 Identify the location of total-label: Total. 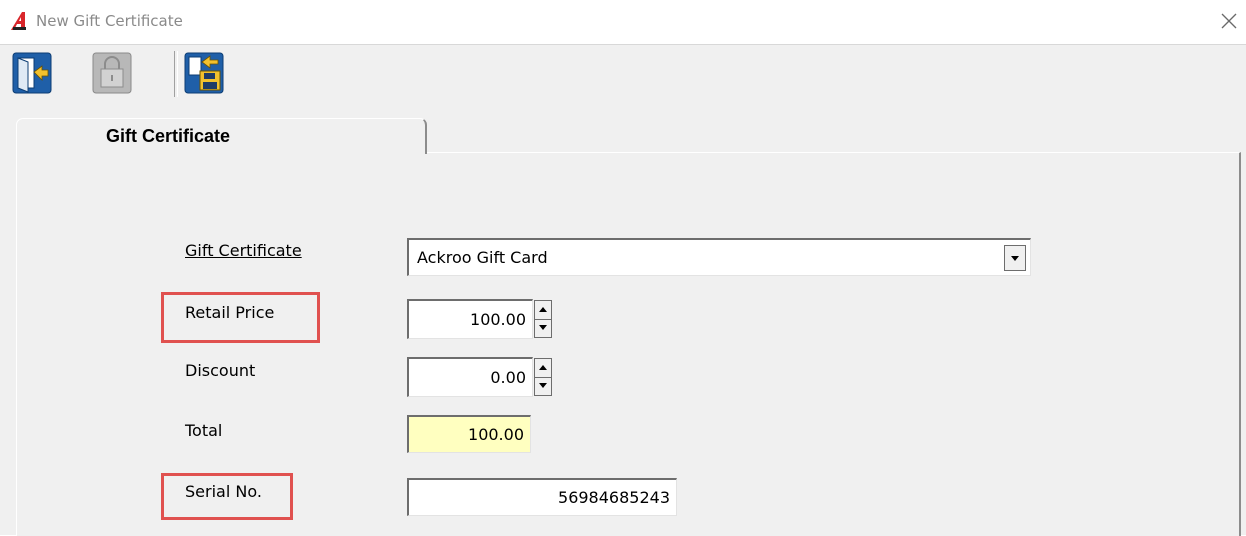
(204, 430).